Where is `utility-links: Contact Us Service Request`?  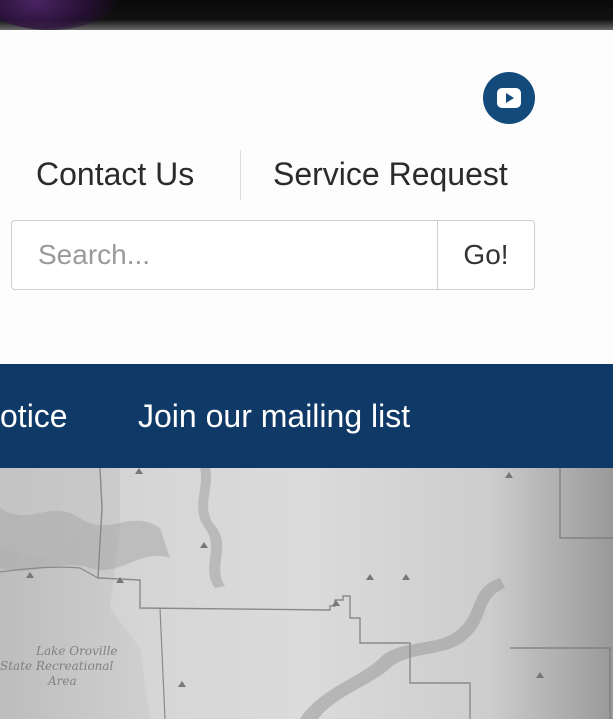
utility-links: Contact Us Service Request is located at coordinates (306, 175).